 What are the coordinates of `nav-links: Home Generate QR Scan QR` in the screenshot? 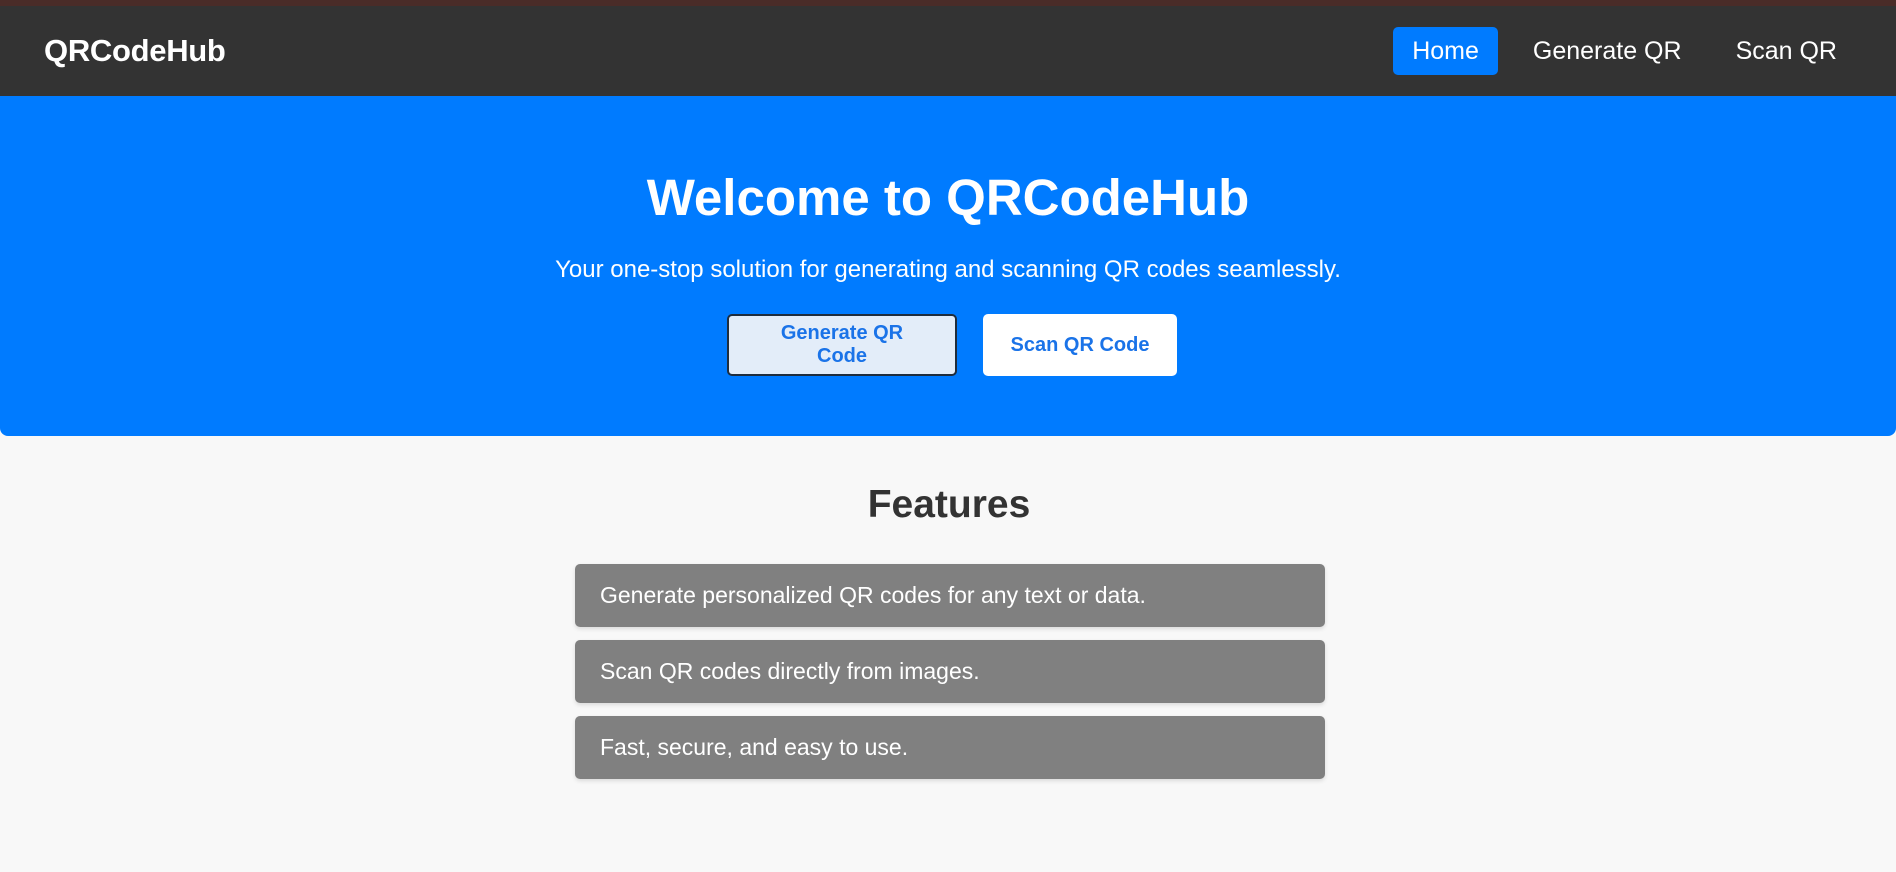 It's located at (1624, 51).